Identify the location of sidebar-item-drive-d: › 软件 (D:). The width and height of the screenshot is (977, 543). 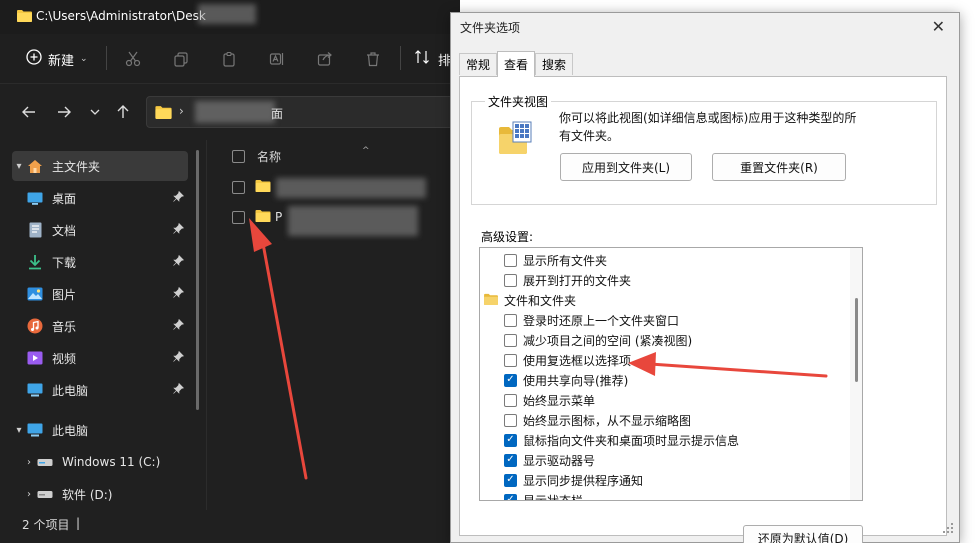
(110, 494).